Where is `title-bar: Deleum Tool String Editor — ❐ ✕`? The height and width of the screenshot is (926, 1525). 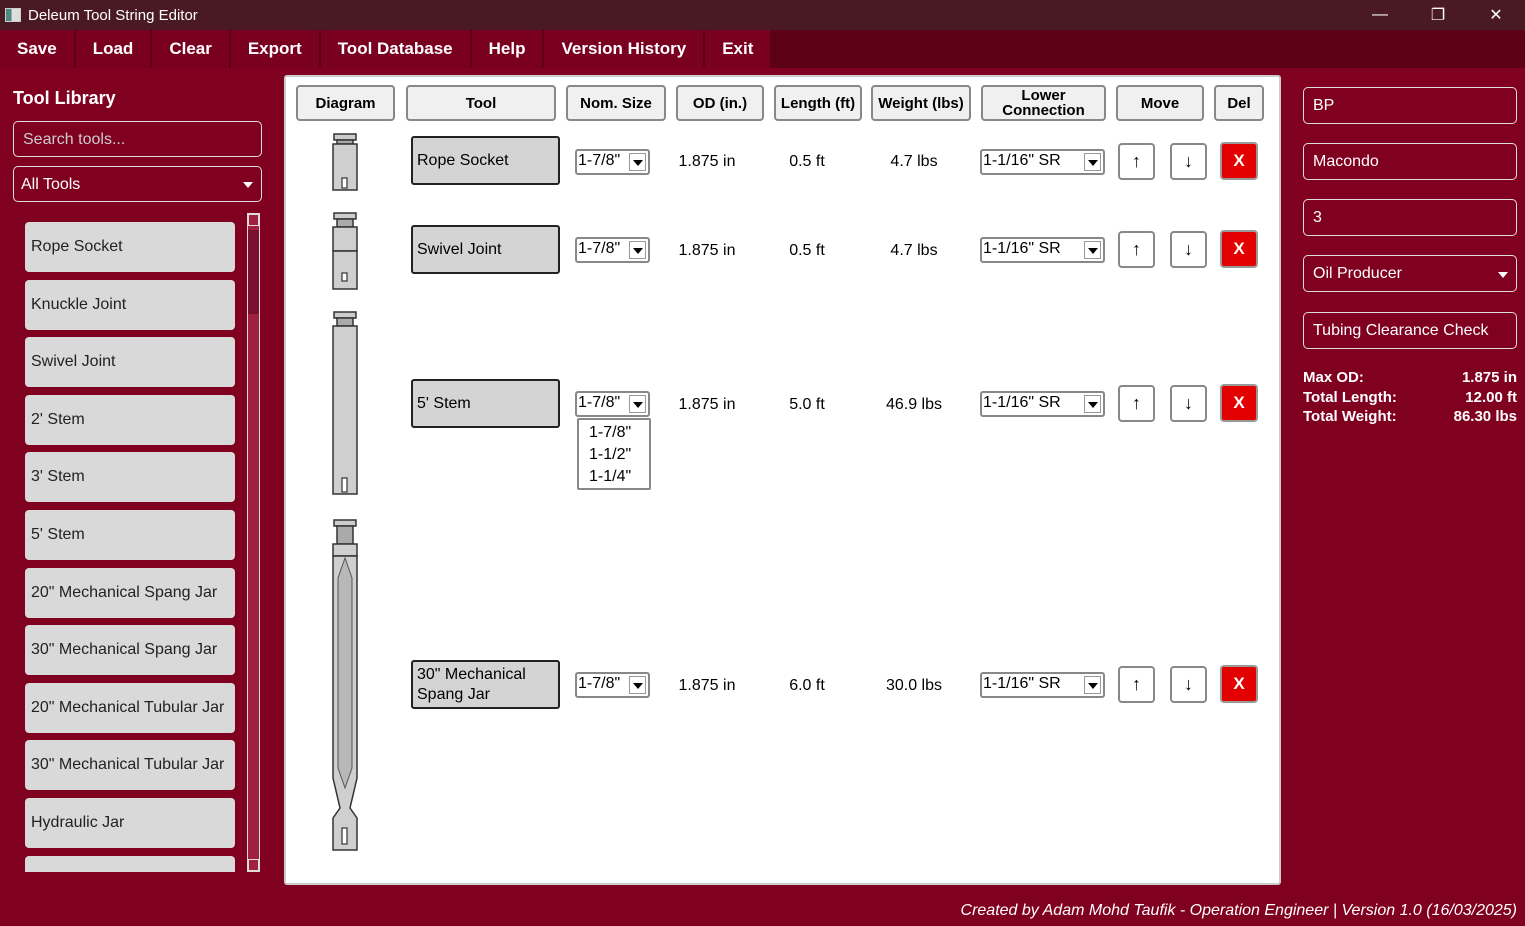 title-bar: Deleum Tool String Editor — ❐ ✕ is located at coordinates (762, 15).